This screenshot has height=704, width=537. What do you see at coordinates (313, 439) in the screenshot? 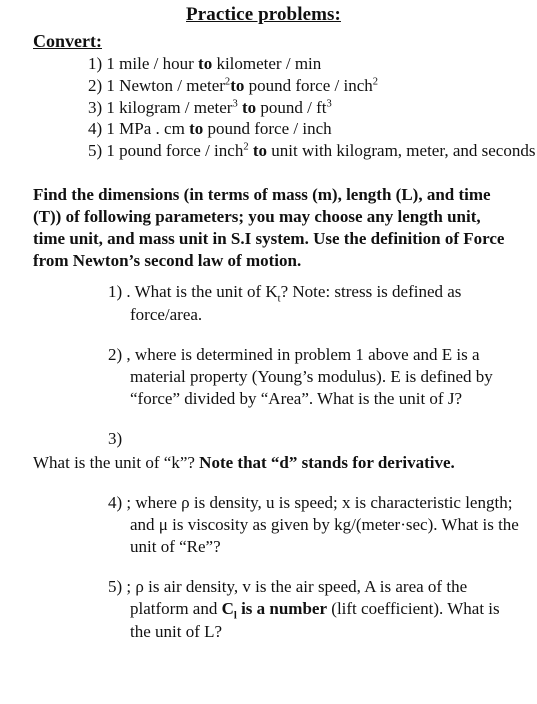
I see `question-item-3: 3)` at bounding box center [313, 439].